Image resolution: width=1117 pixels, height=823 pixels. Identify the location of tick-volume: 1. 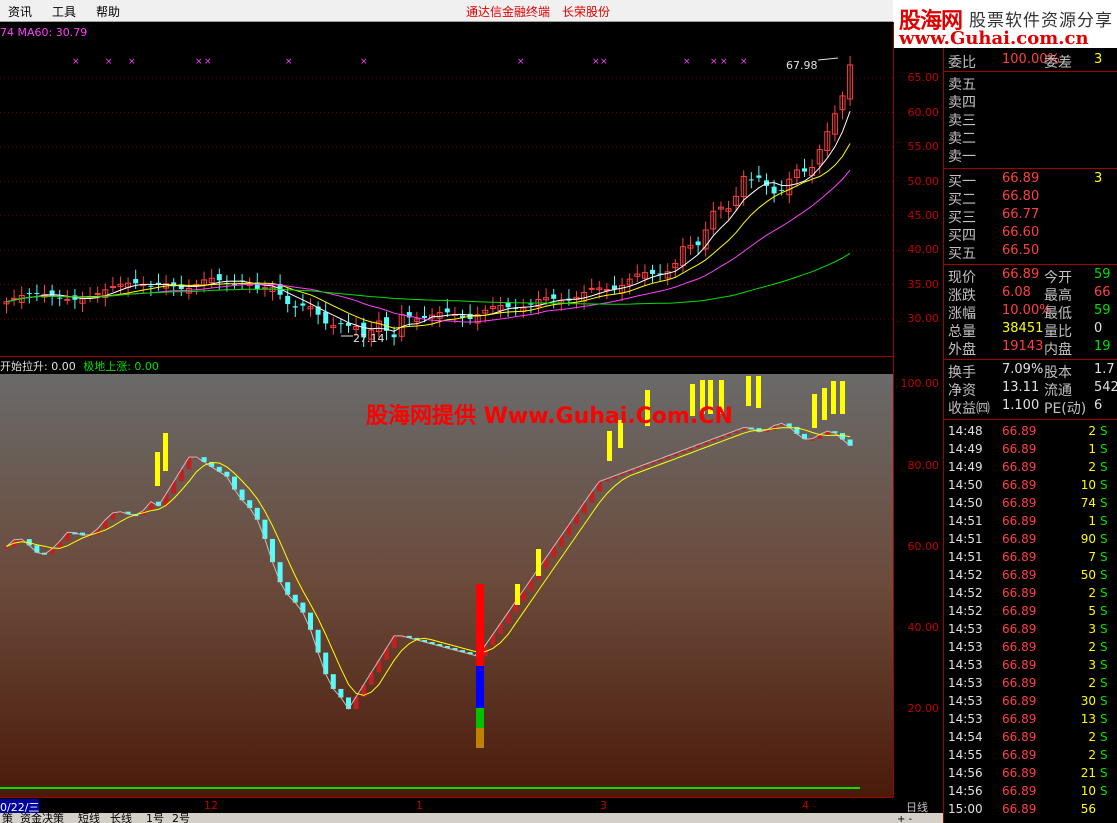
(1092, 449).